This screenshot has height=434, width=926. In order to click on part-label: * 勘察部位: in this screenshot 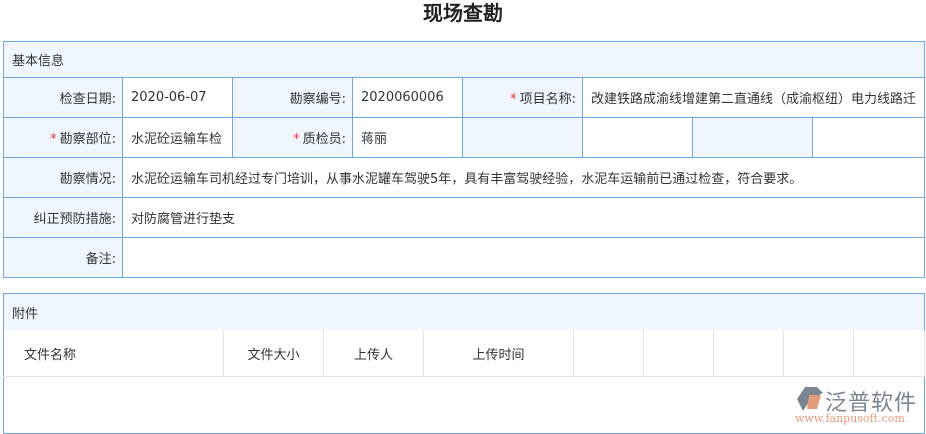, I will do `click(63, 137)`.